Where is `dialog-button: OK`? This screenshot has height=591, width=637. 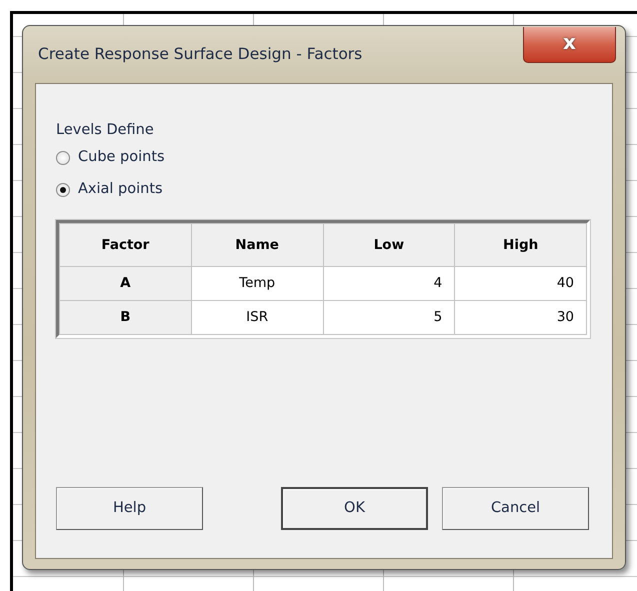
dialog-button: OK is located at coordinates (354, 508).